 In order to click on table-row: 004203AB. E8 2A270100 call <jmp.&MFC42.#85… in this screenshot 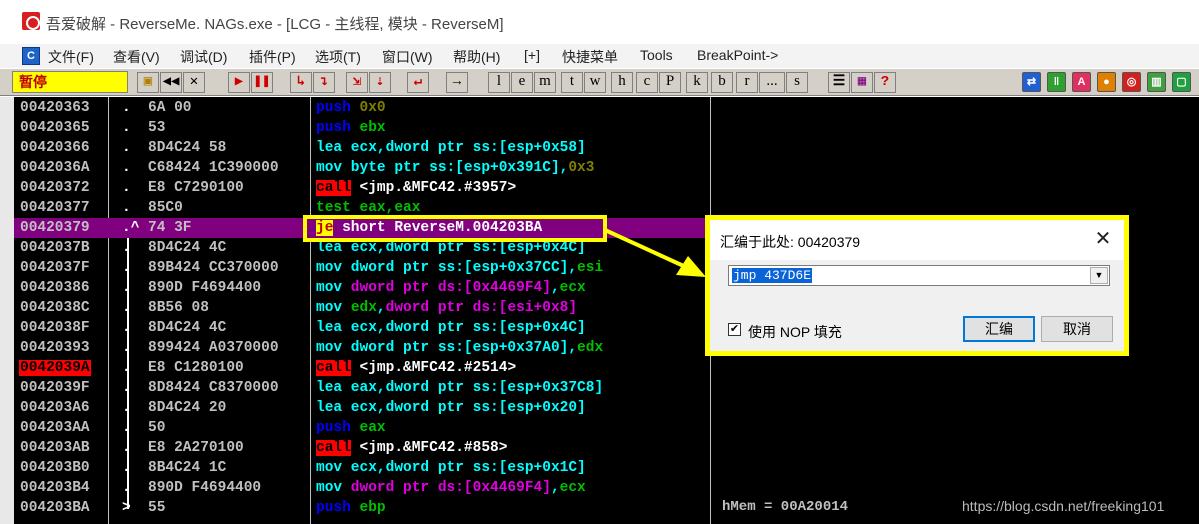, I will do `click(362, 448)`.